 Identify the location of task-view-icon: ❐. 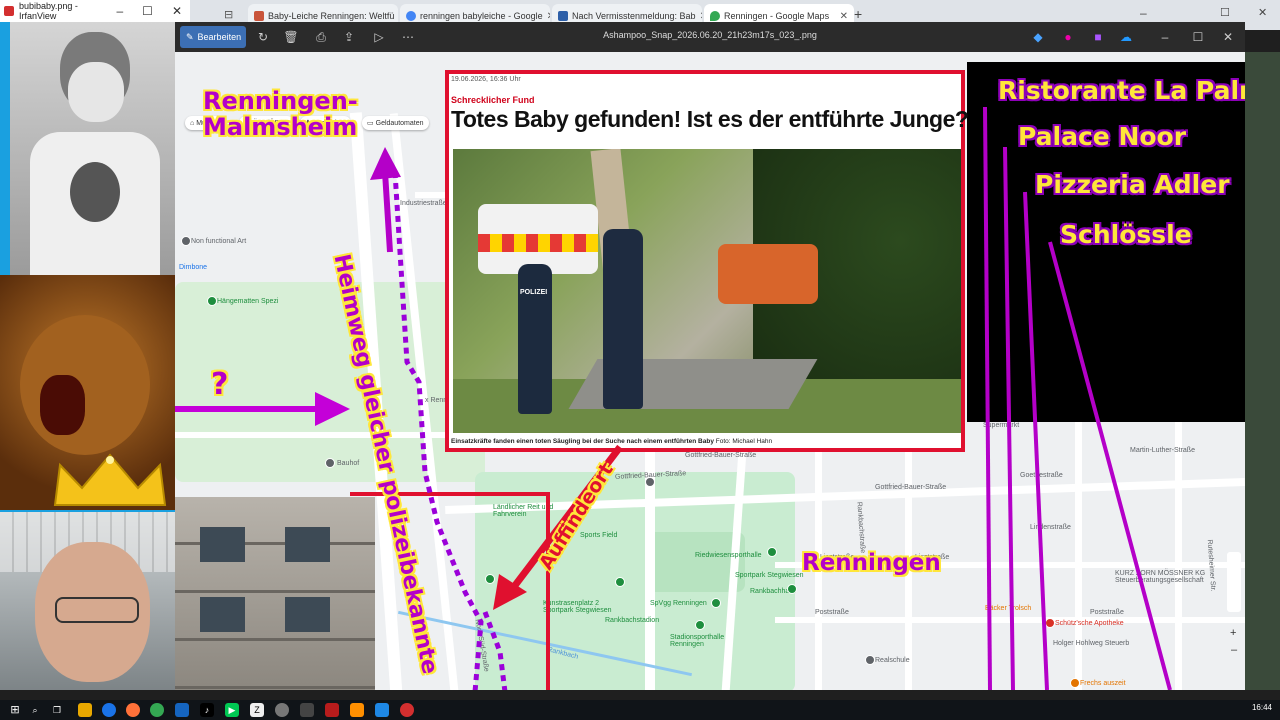
(57, 710).